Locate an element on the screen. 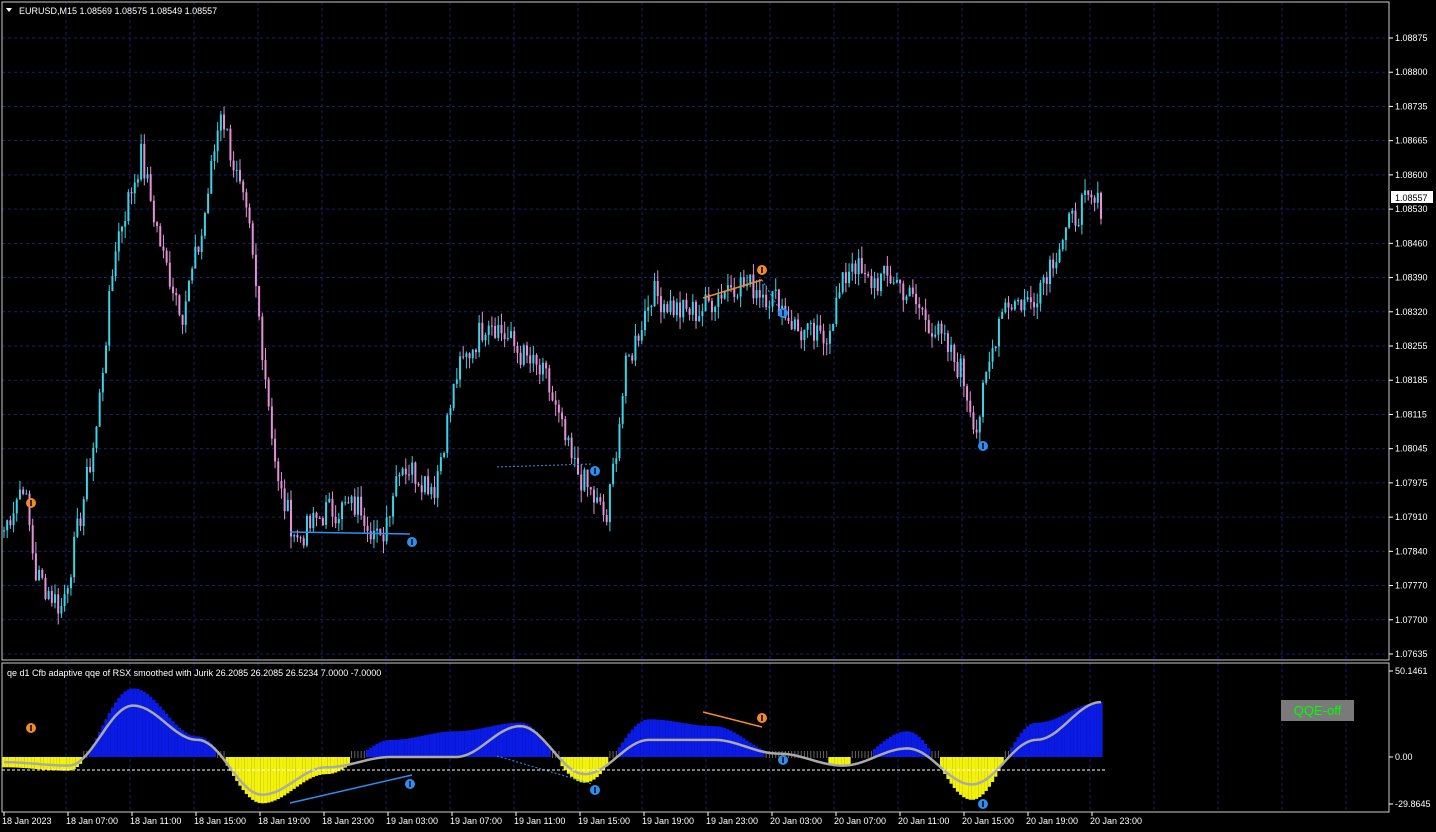  qqe-histogram is located at coordinates (552, 746).